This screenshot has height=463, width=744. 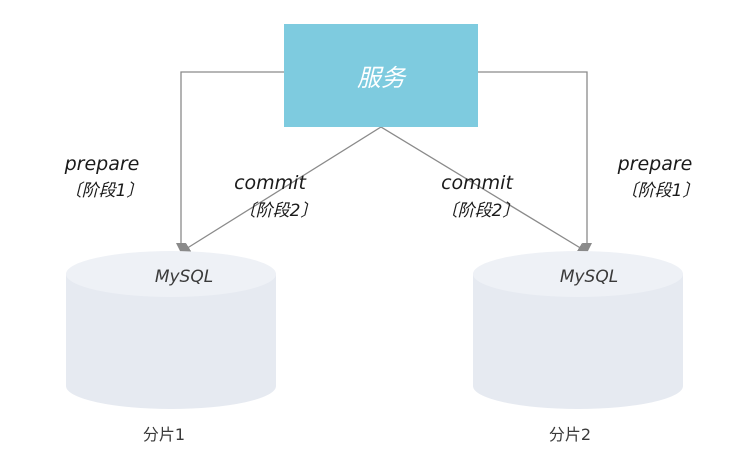 What do you see at coordinates (658, 177) in the screenshot?
I see `prepare-label-right: prepare 〔阶段1〕` at bounding box center [658, 177].